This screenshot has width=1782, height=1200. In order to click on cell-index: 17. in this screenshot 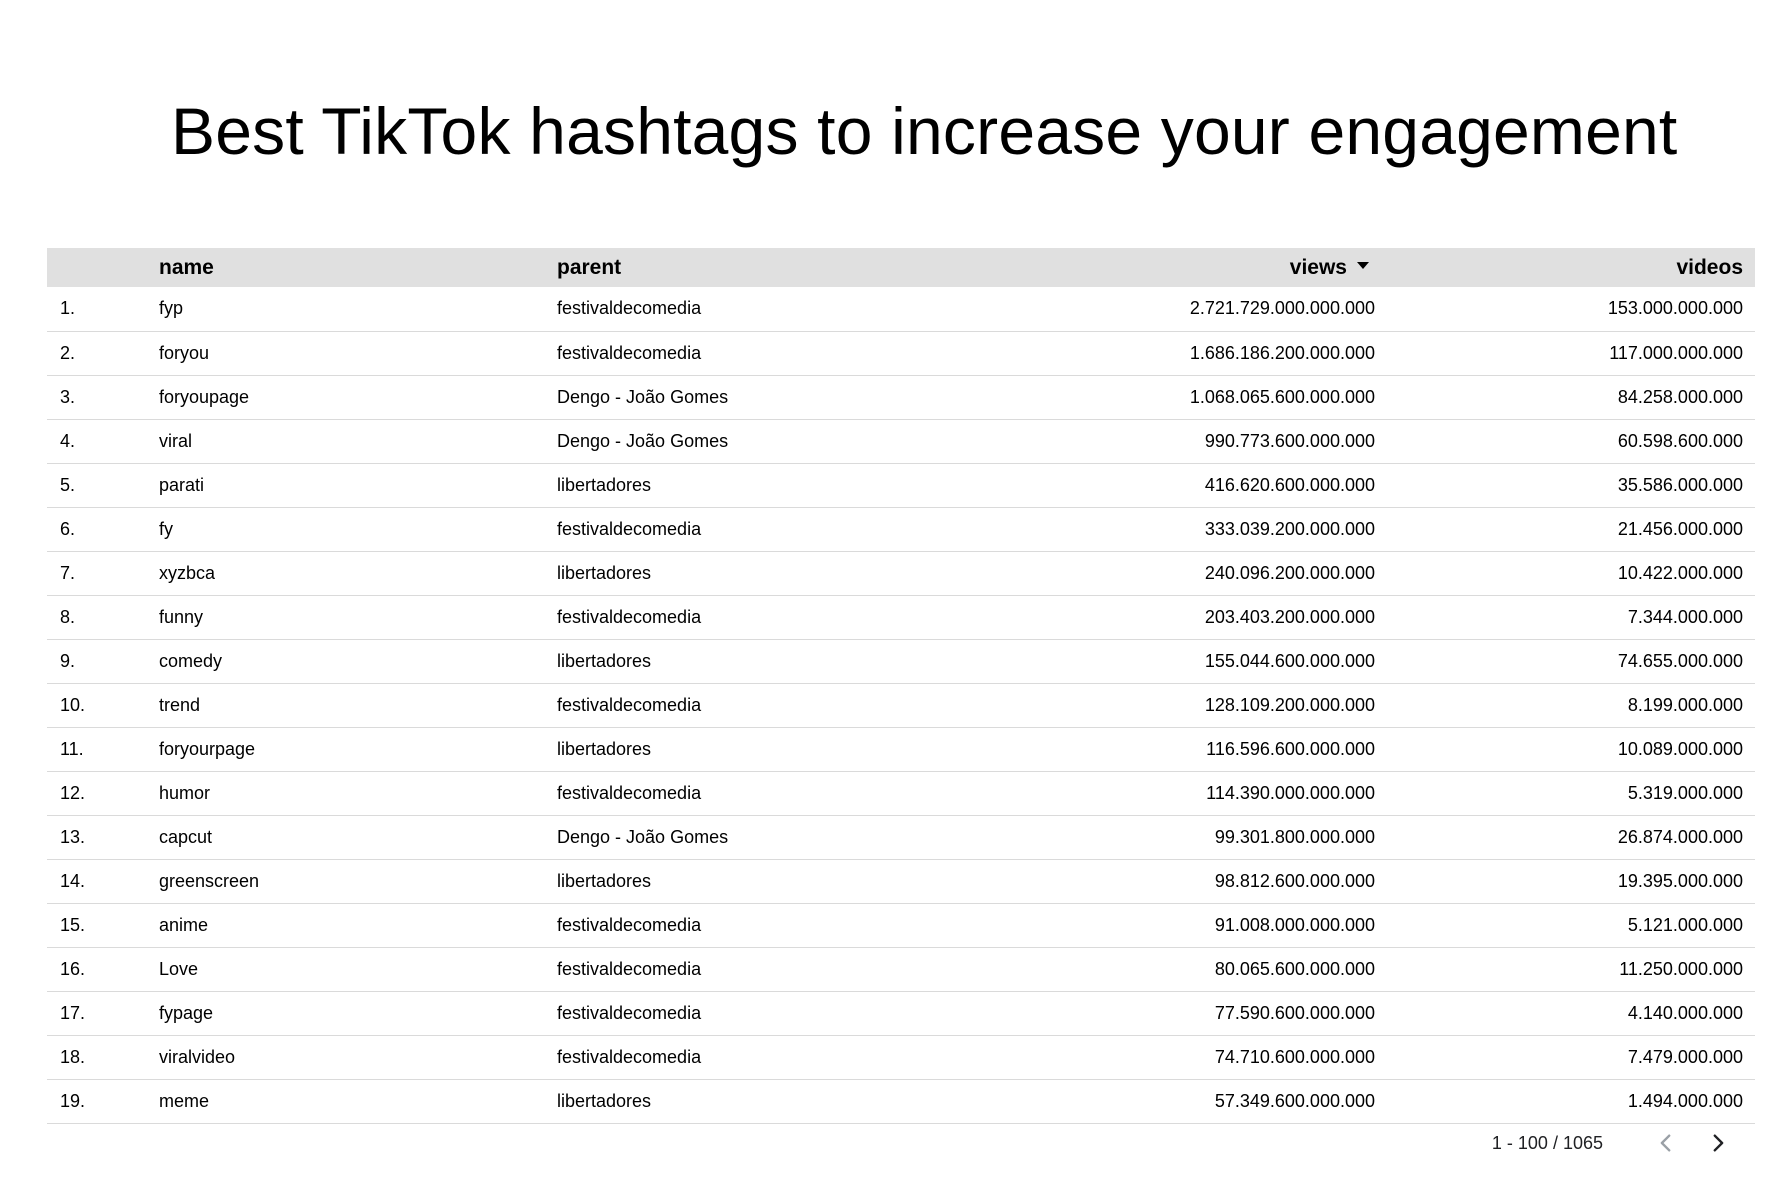, I will do `click(73, 1012)`.